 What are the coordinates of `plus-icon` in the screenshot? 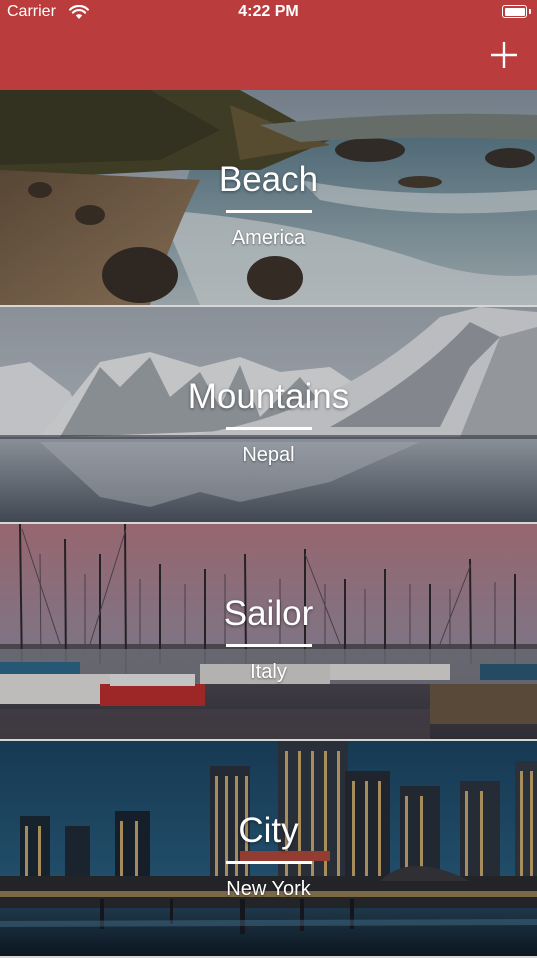 It's located at (504, 55).